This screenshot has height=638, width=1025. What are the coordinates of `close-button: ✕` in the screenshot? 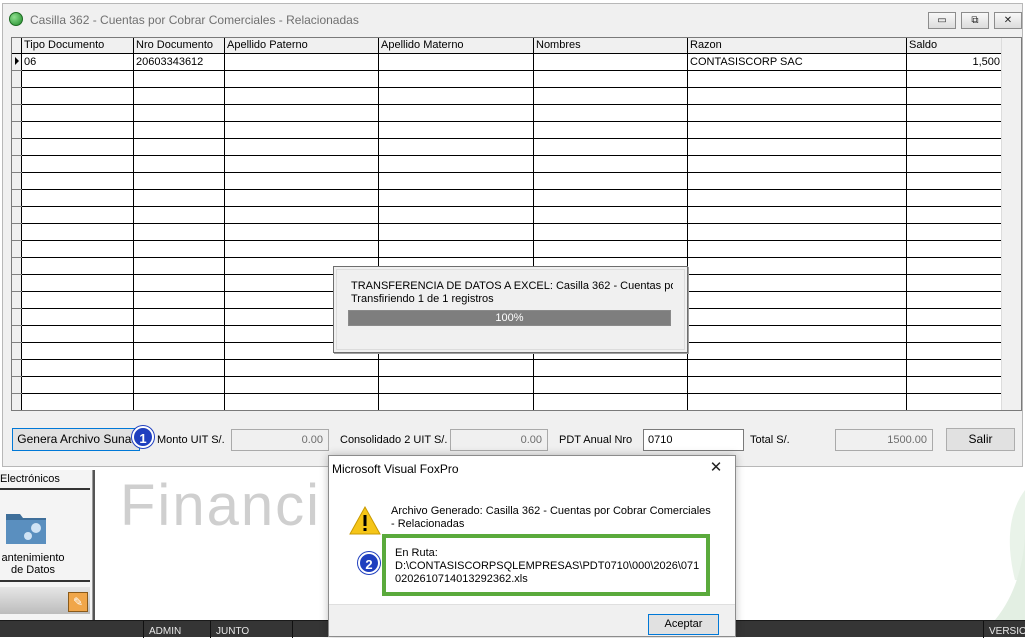 It's located at (1008, 20).